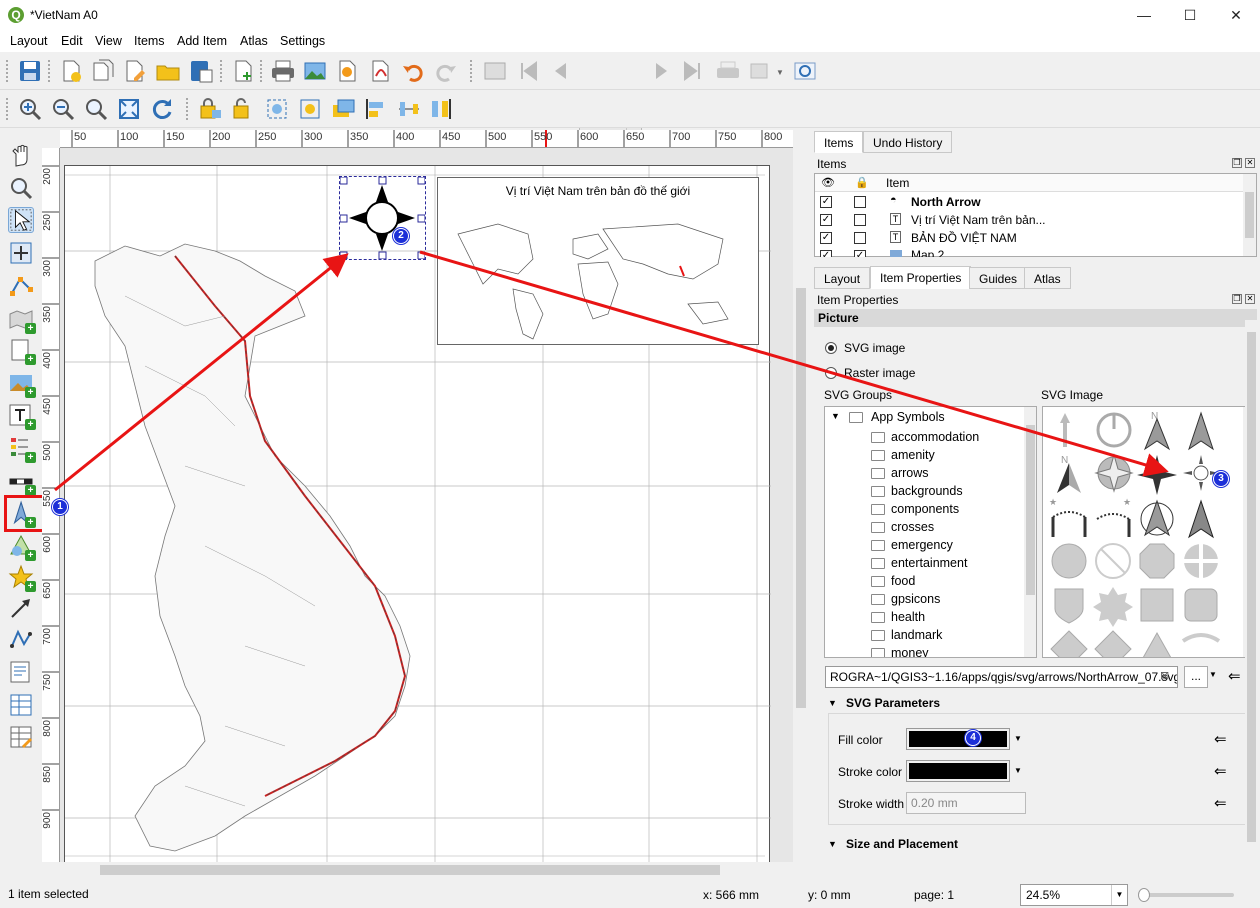 Image resolution: width=1260 pixels, height=908 pixels. I want to click on chevron-down-icon: ▼, so click(1119, 895).